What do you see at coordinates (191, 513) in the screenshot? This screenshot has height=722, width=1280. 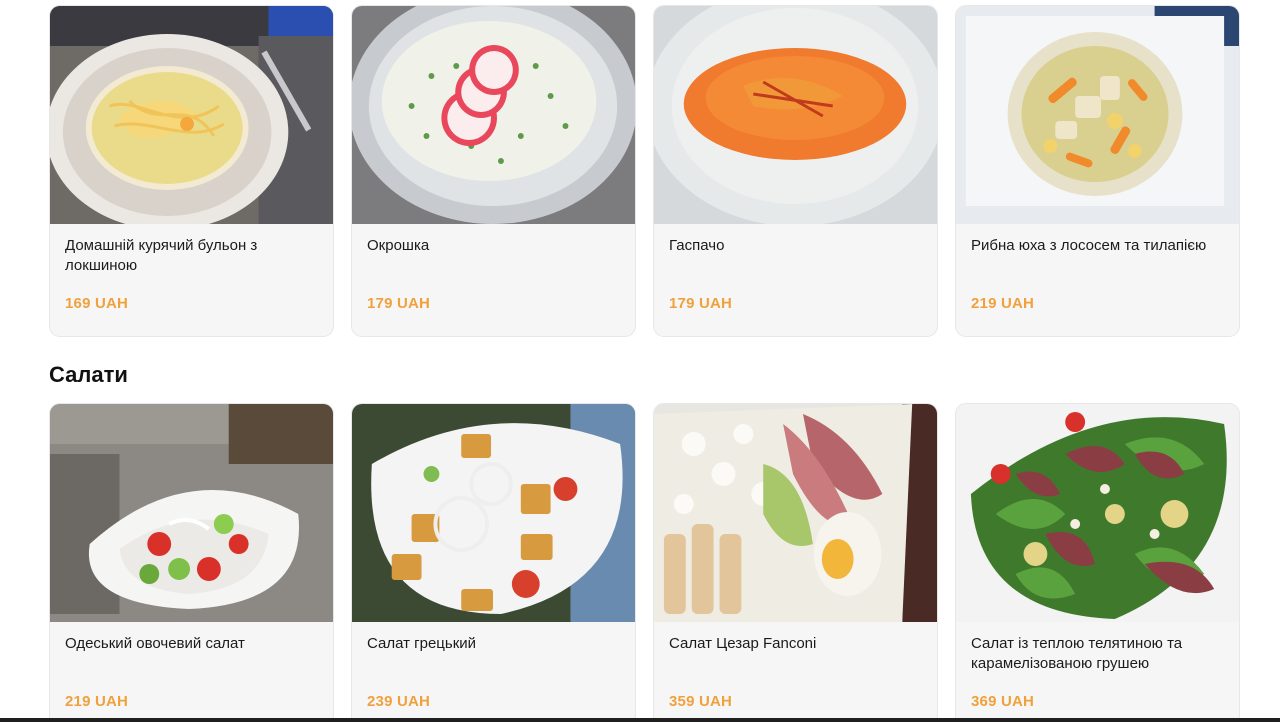 I see `odesa-vegetable-salad-photo` at bounding box center [191, 513].